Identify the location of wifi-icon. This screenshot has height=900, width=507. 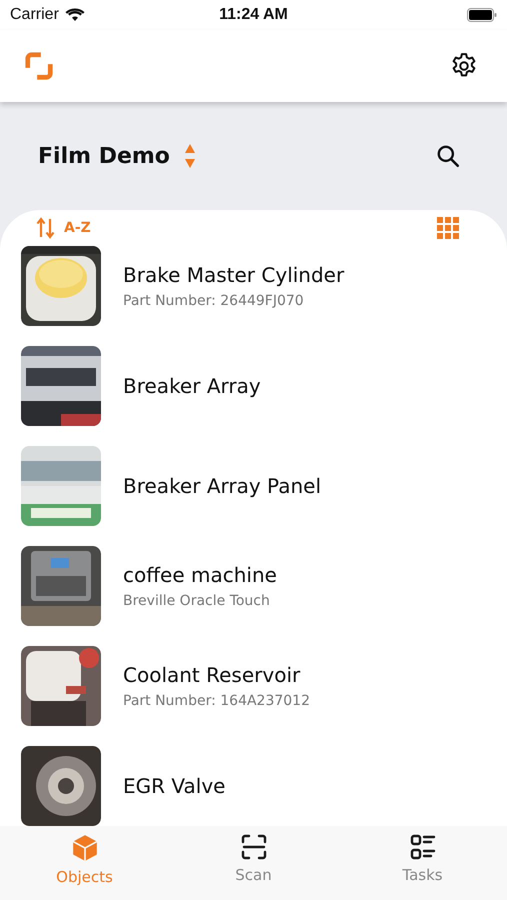
(74, 15).